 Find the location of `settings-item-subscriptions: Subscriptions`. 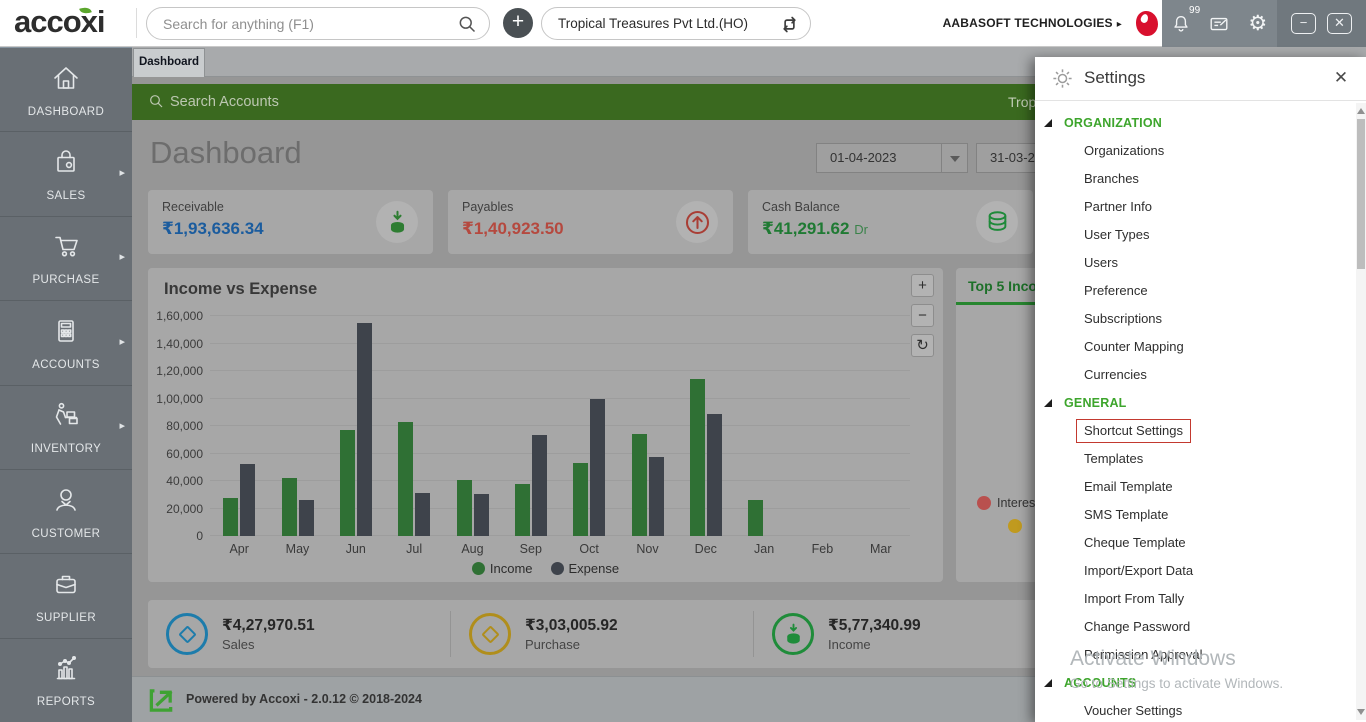

settings-item-subscriptions: Subscriptions is located at coordinates (1195, 319).